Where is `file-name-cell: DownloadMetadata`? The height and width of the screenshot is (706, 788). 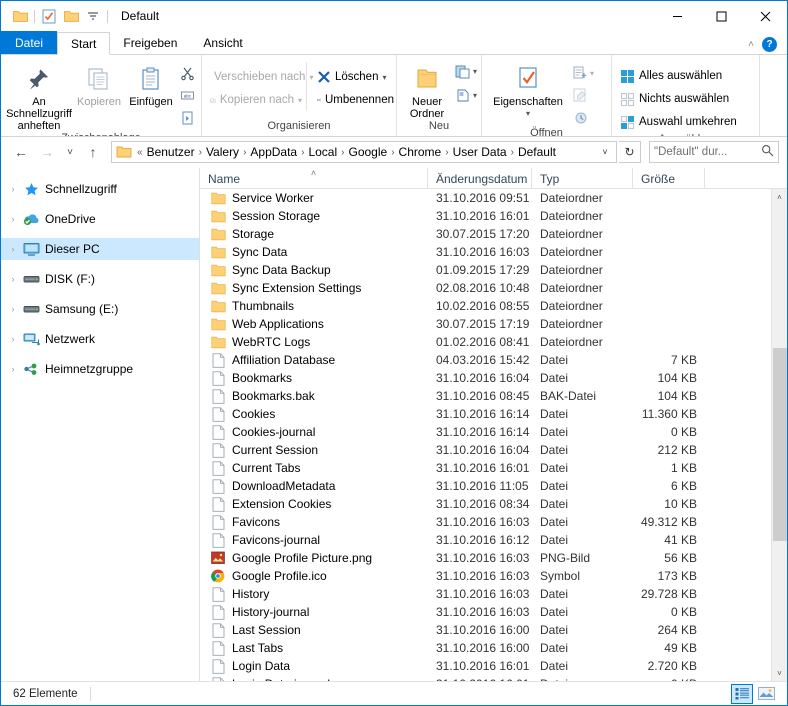
file-name-cell: DownloadMetadata is located at coordinates (314, 486).